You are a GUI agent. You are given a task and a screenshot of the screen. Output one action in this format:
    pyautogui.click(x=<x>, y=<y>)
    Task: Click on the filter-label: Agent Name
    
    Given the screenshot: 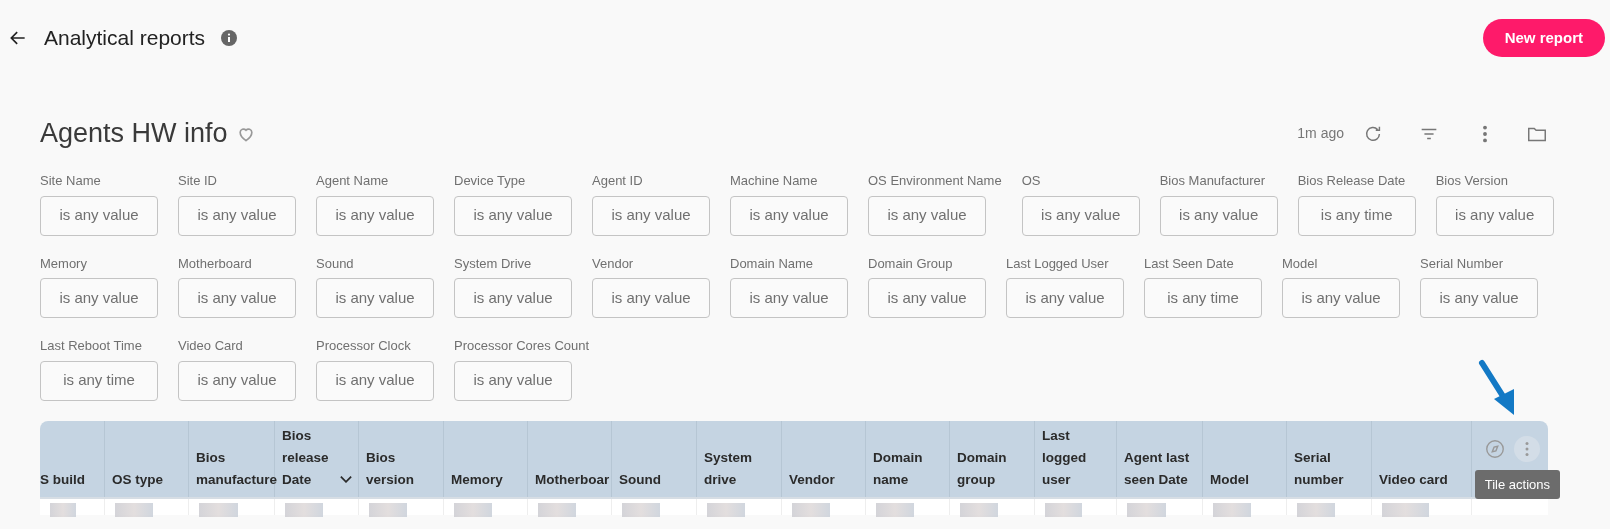 What is the action you would take?
    pyautogui.click(x=352, y=181)
    